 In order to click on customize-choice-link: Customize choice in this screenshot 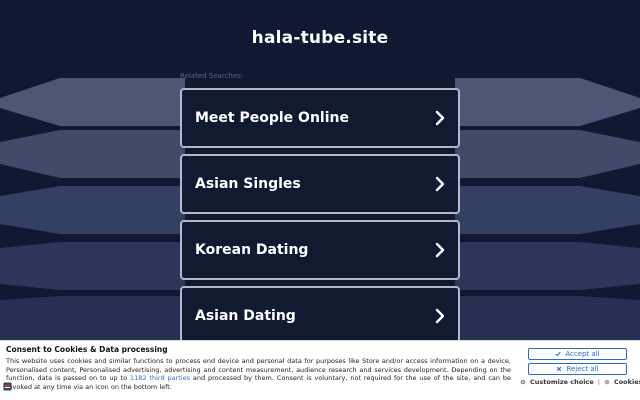, I will do `click(562, 382)`.